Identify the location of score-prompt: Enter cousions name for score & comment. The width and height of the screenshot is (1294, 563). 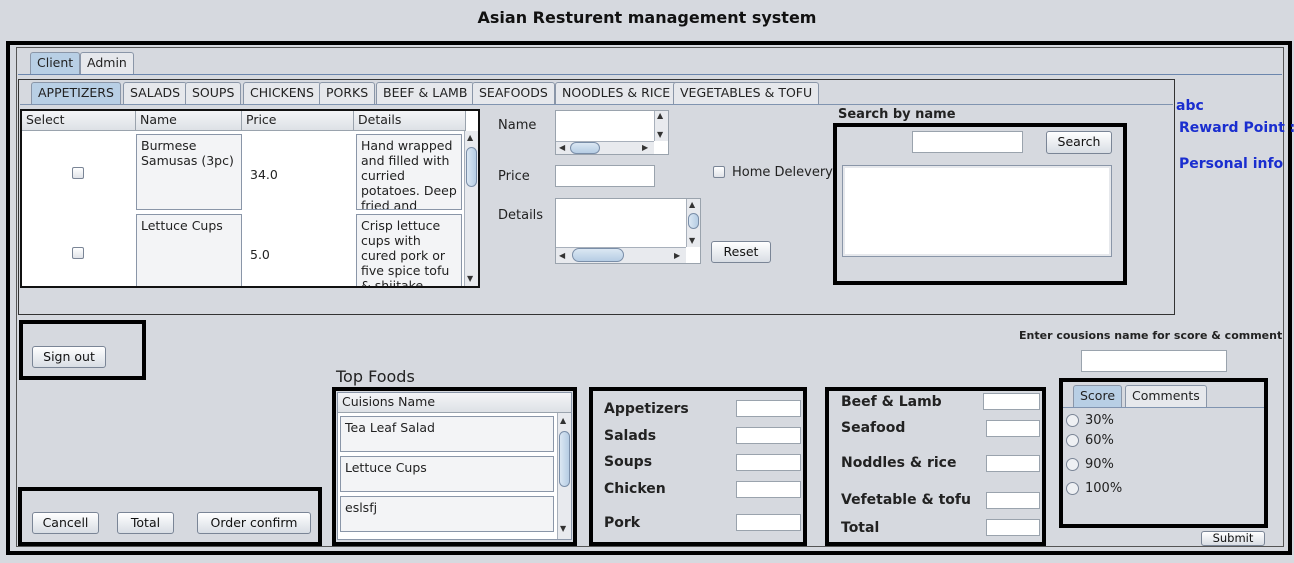
(1151, 335).